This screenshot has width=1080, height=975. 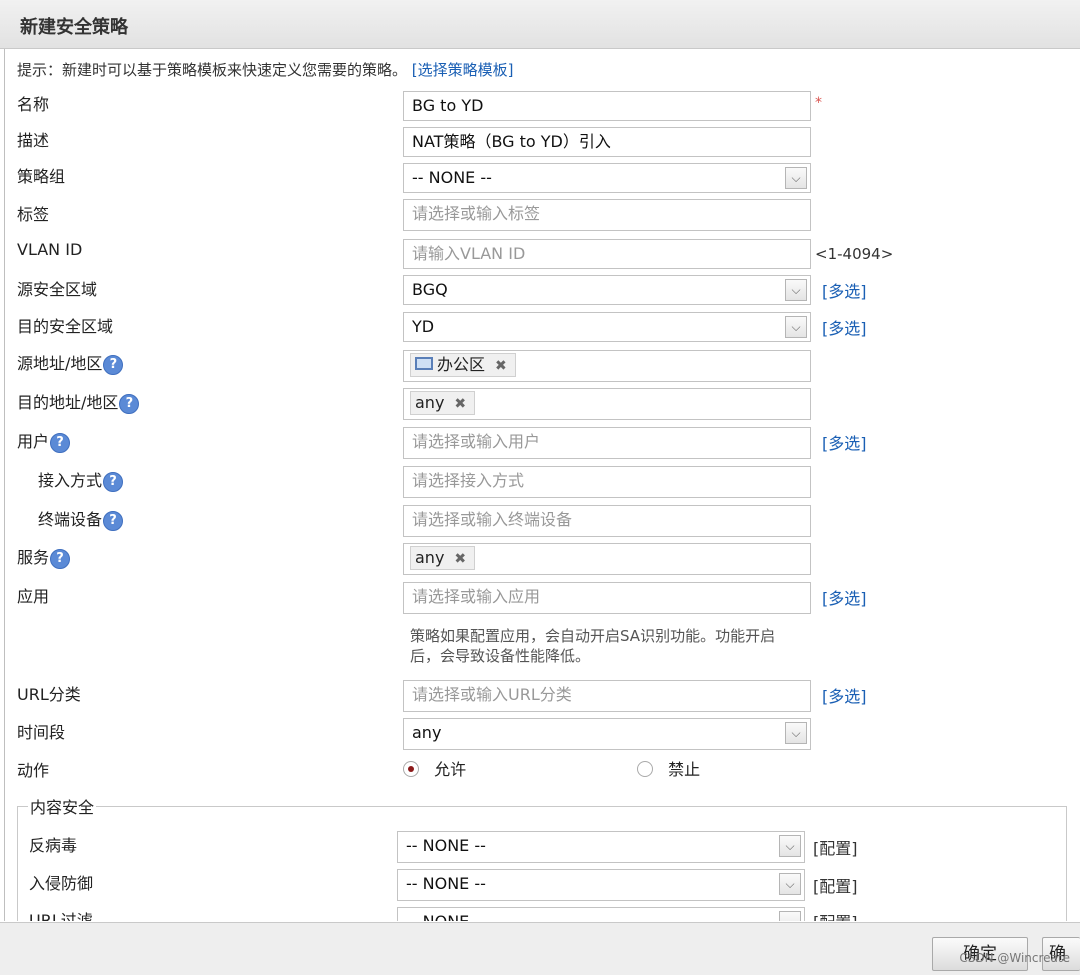 I want to click on access-method-label: 接入方式, so click(x=70, y=480).